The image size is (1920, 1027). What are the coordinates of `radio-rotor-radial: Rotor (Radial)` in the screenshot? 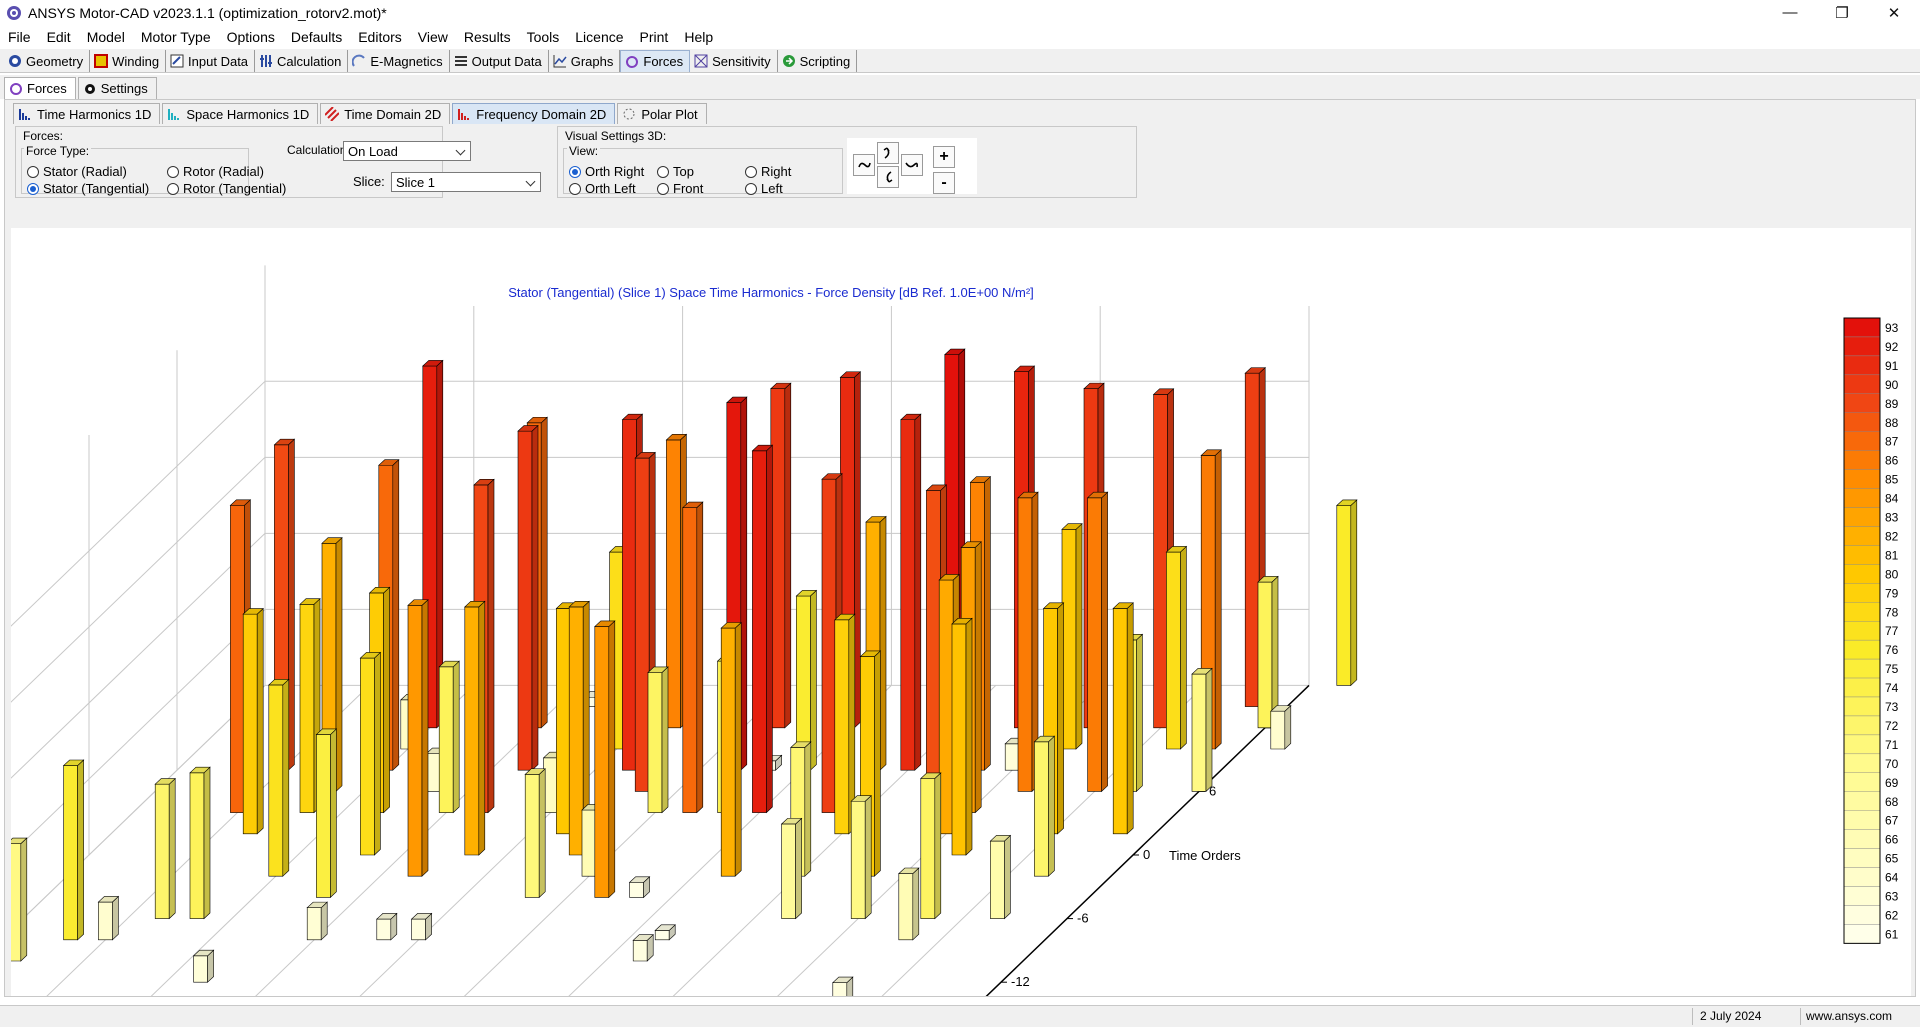 It's located at (215, 171).